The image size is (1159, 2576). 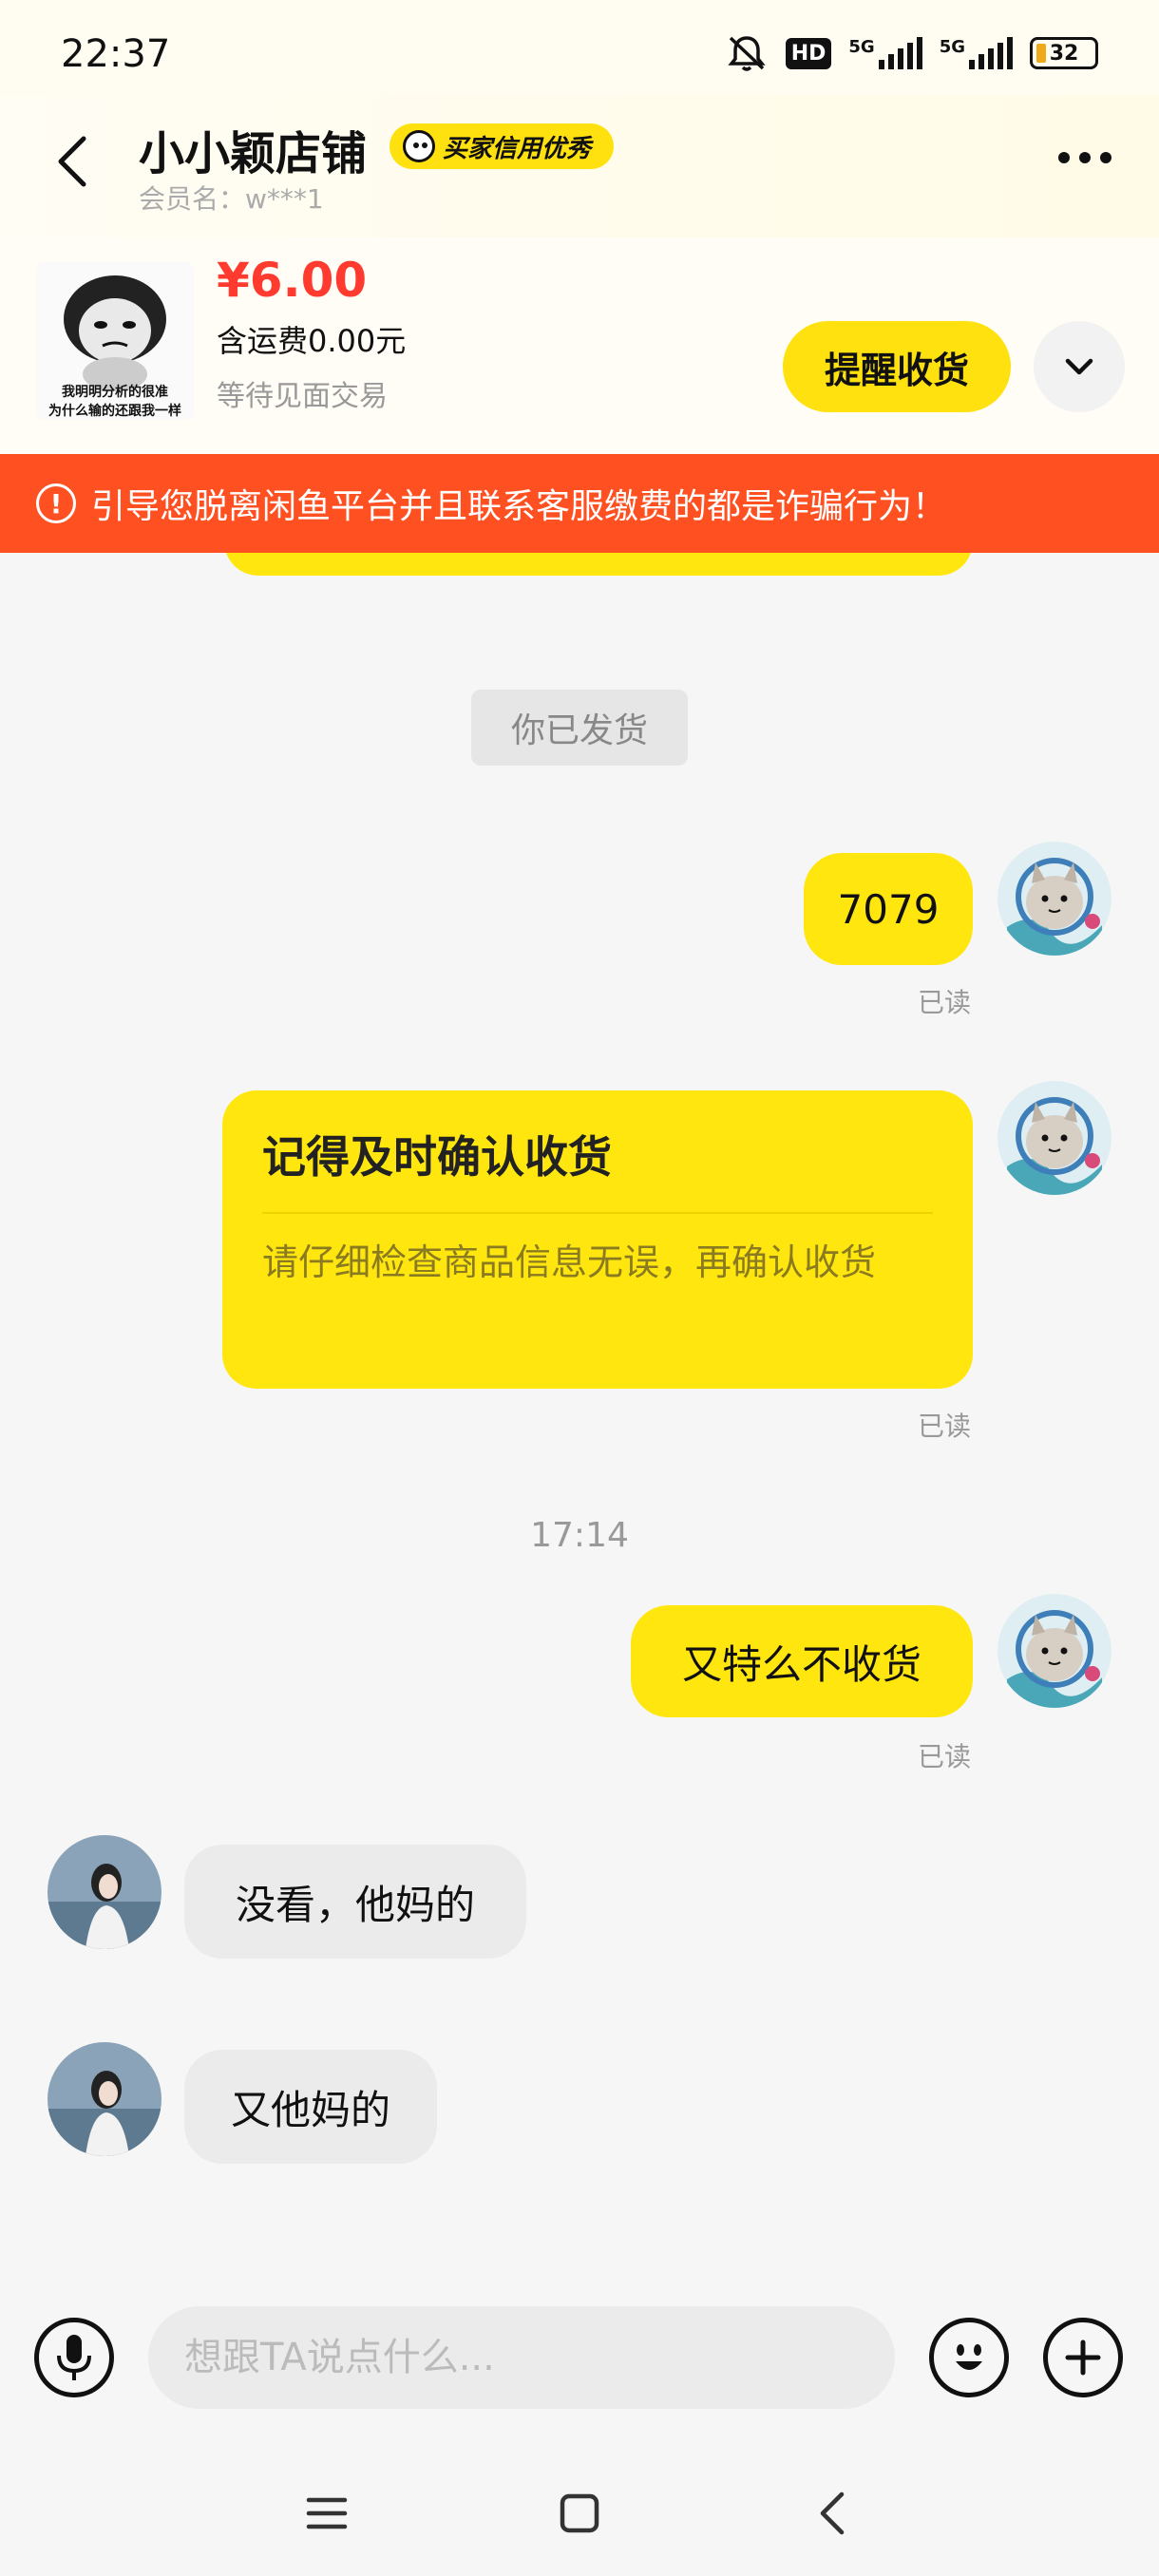 I want to click on my-message-bubble: 7079, so click(x=888, y=909).